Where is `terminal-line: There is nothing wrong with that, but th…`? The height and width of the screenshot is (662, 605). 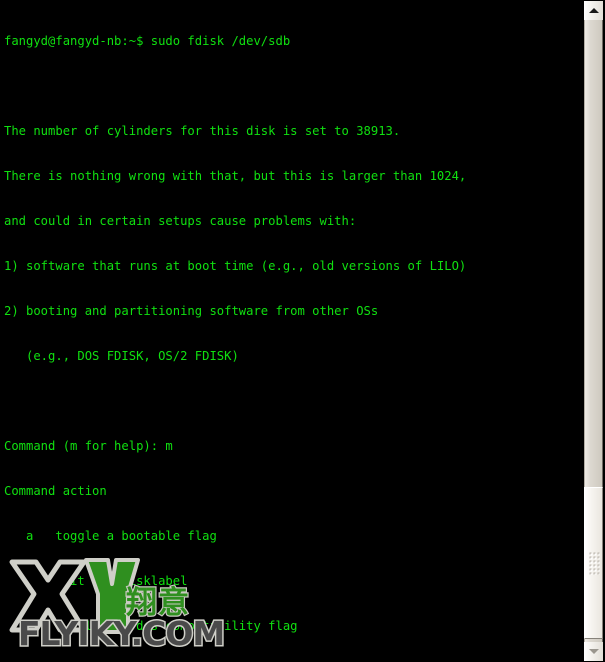
terminal-line: There is nothing wrong with that, but th… is located at coordinates (235, 176).